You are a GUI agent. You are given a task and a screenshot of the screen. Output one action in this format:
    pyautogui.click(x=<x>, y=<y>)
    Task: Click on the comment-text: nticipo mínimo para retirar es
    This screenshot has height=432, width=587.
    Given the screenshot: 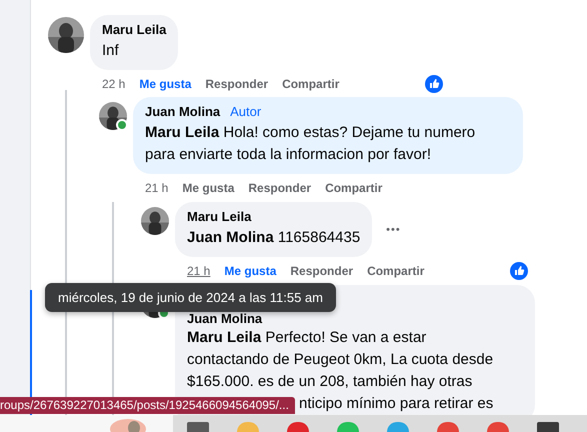 What is the action you would take?
    pyautogui.click(x=396, y=404)
    